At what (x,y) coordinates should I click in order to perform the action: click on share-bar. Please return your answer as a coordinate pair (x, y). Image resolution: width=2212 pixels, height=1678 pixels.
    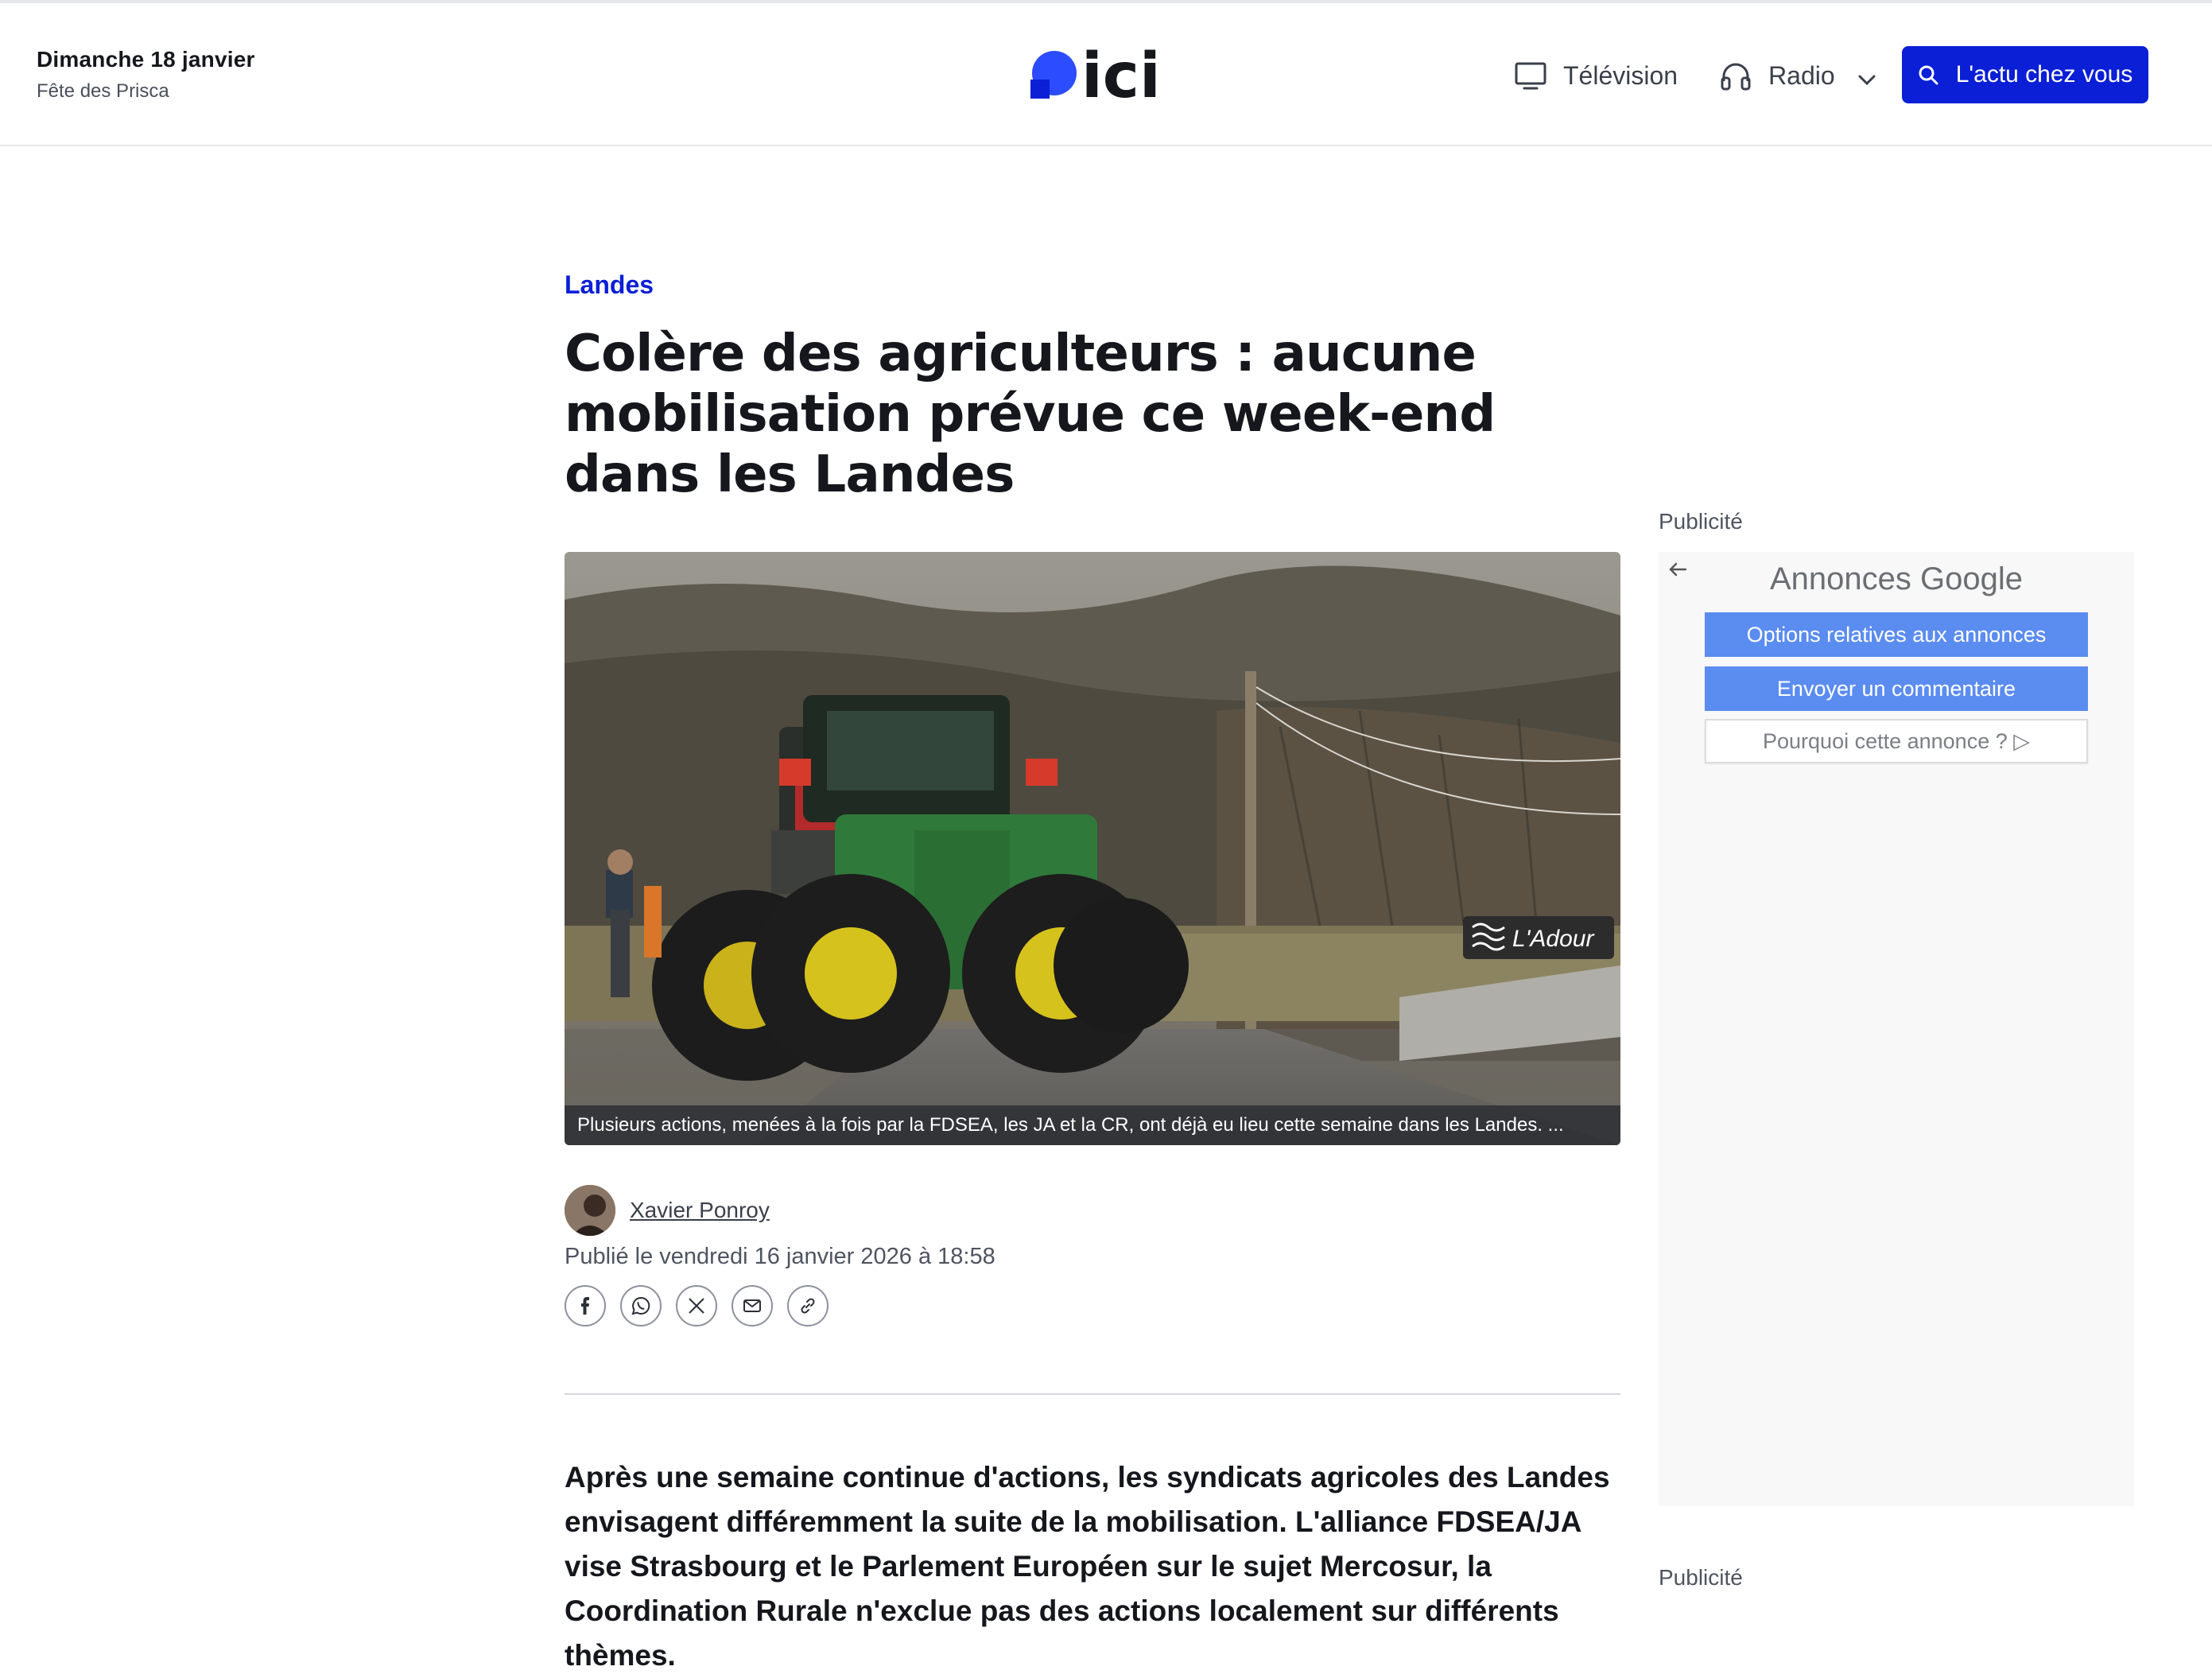
    Looking at the image, I should click on (704, 1305).